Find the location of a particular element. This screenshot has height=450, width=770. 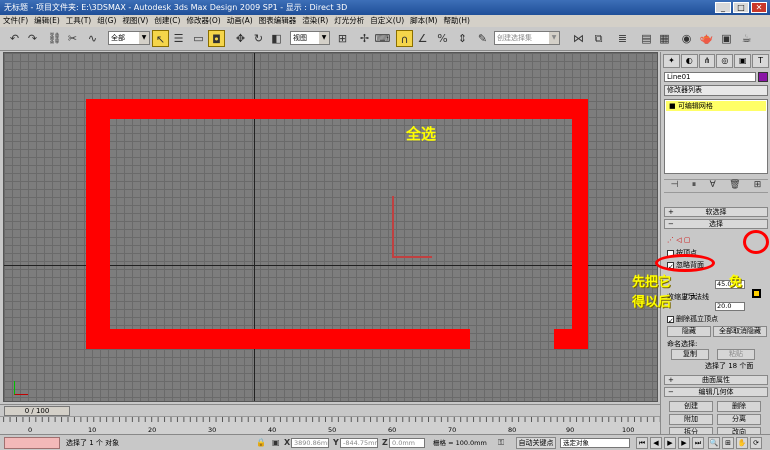

zoom-extents-icon: ⊞ is located at coordinates (728, 443).